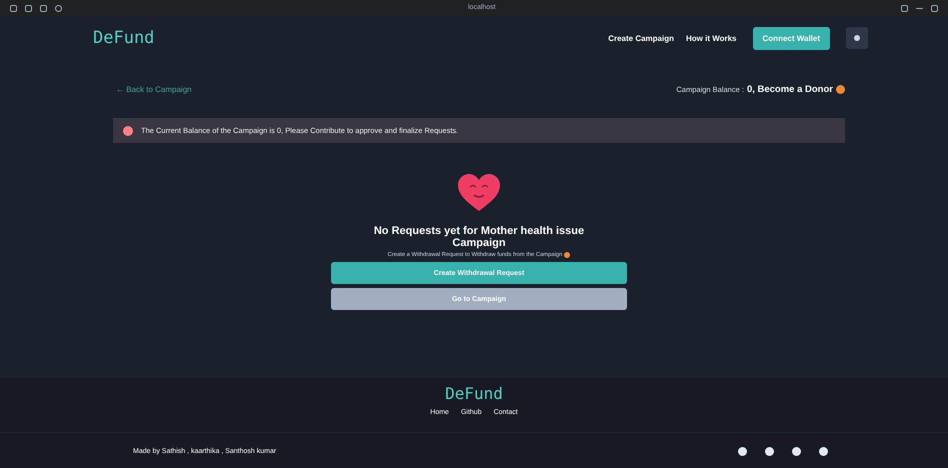 This screenshot has height=468, width=948. Describe the element at coordinates (857, 38) in the screenshot. I see `theme-toggle-button` at that location.